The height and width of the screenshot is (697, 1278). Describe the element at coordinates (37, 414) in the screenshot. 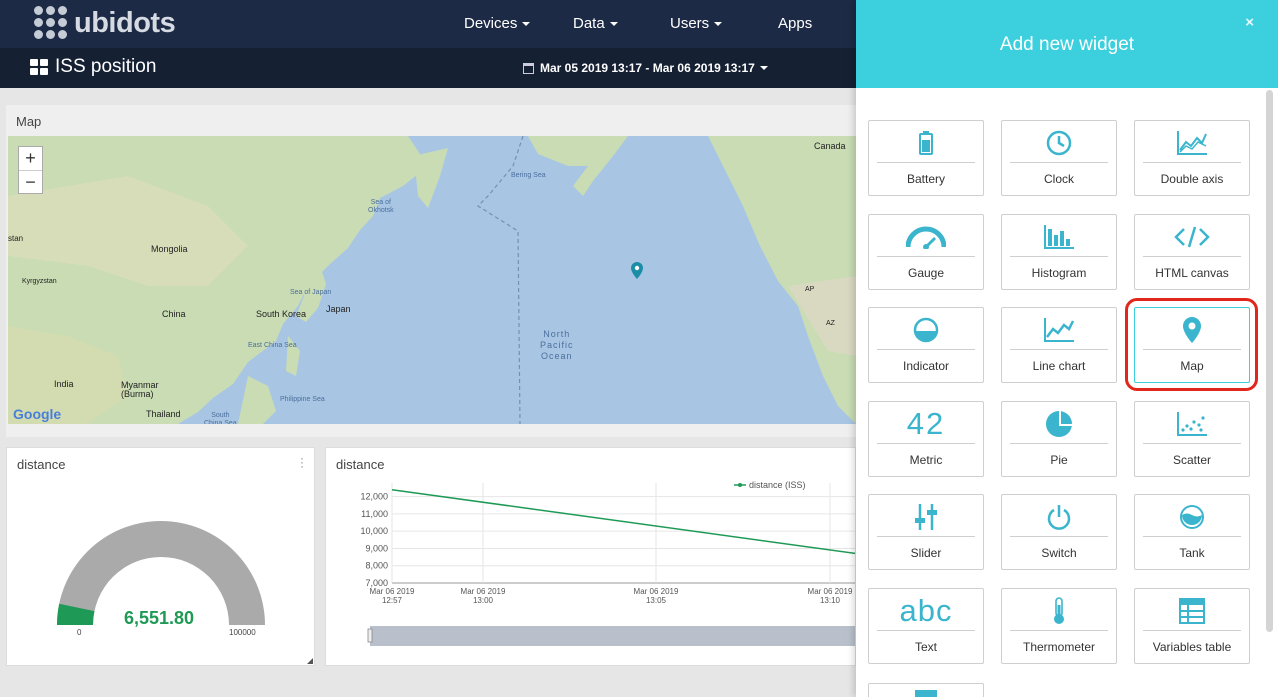

I see `google-logo-text: Google` at that location.